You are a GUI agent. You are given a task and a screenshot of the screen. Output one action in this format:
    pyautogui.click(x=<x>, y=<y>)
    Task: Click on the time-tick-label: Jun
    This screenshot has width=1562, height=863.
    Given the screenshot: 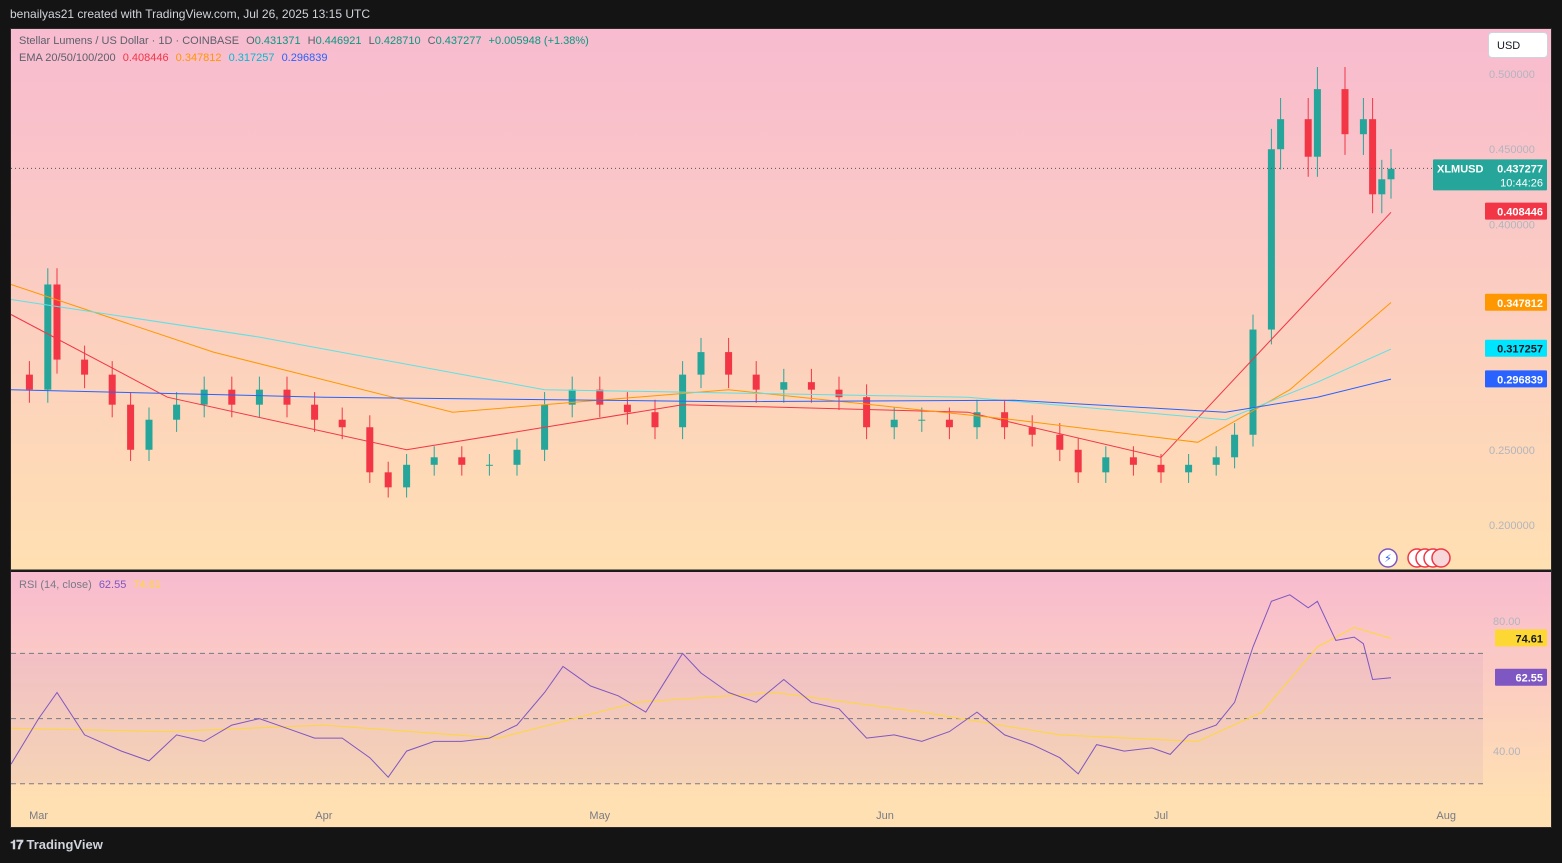 What is the action you would take?
    pyautogui.click(x=885, y=816)
    